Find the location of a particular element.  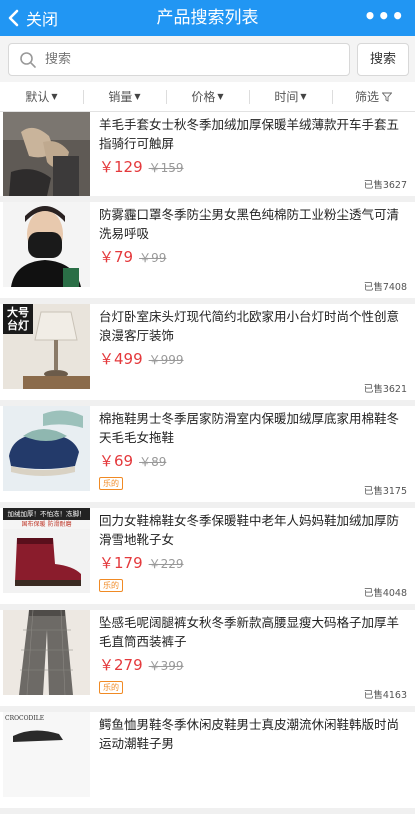

product-price: ￥79 is located at coordinates (116, 257).